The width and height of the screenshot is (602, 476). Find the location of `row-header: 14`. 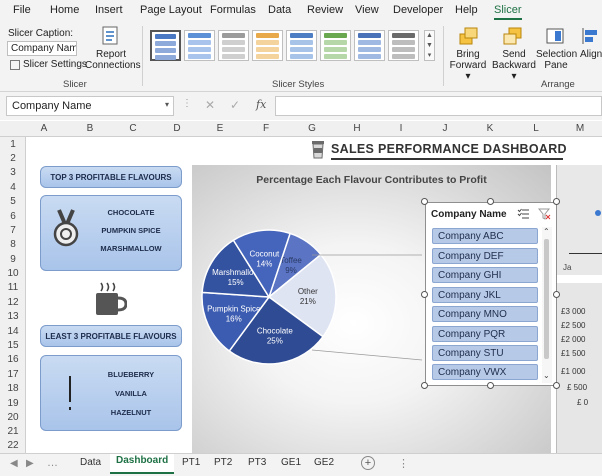

row-header: 14 is located at coordinates (13, 331).